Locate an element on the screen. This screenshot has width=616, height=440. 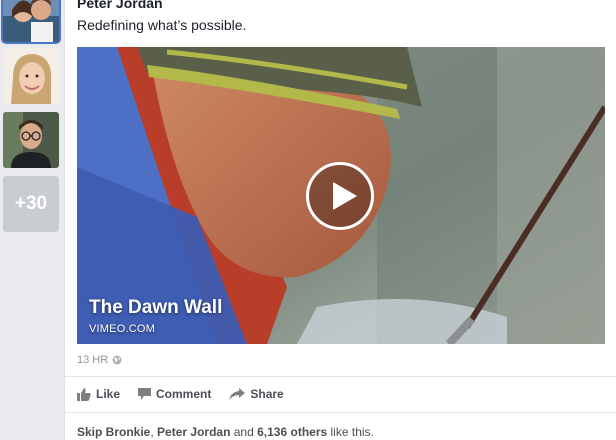
play-button is located at coordinates (340, 196).